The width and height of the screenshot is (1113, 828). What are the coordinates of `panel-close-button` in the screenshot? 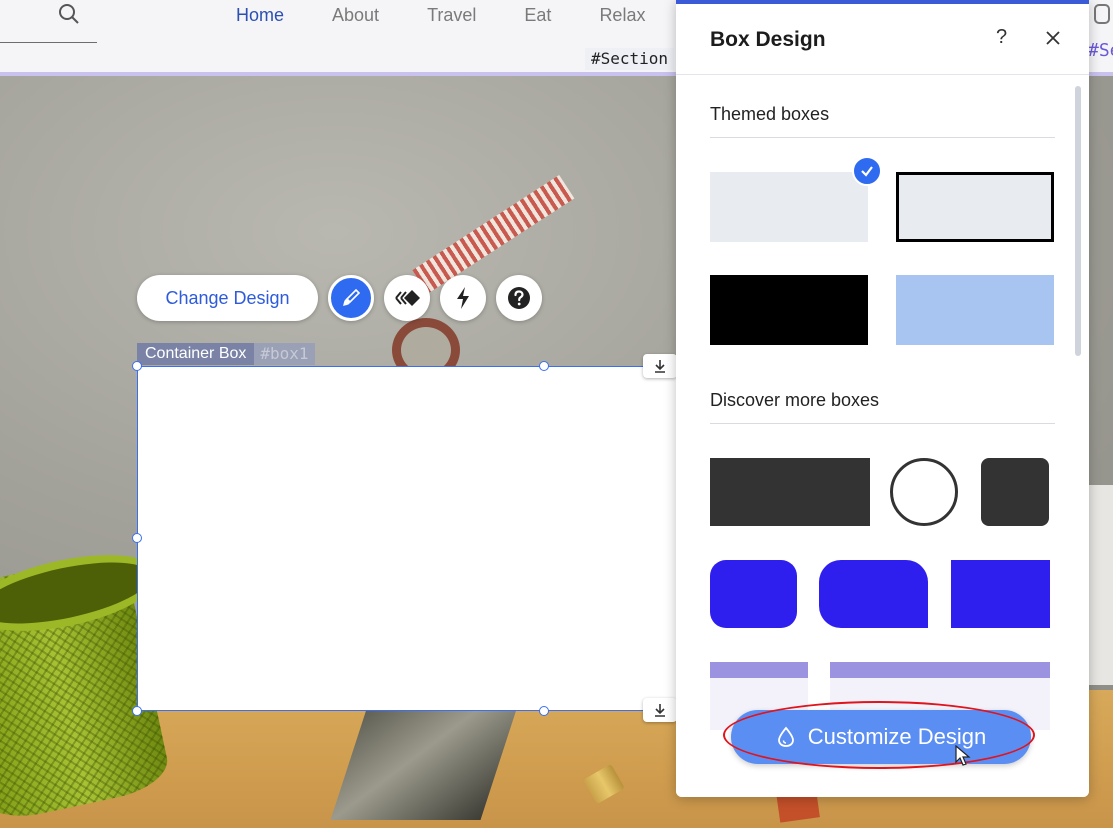 It's located at (1053, 39).